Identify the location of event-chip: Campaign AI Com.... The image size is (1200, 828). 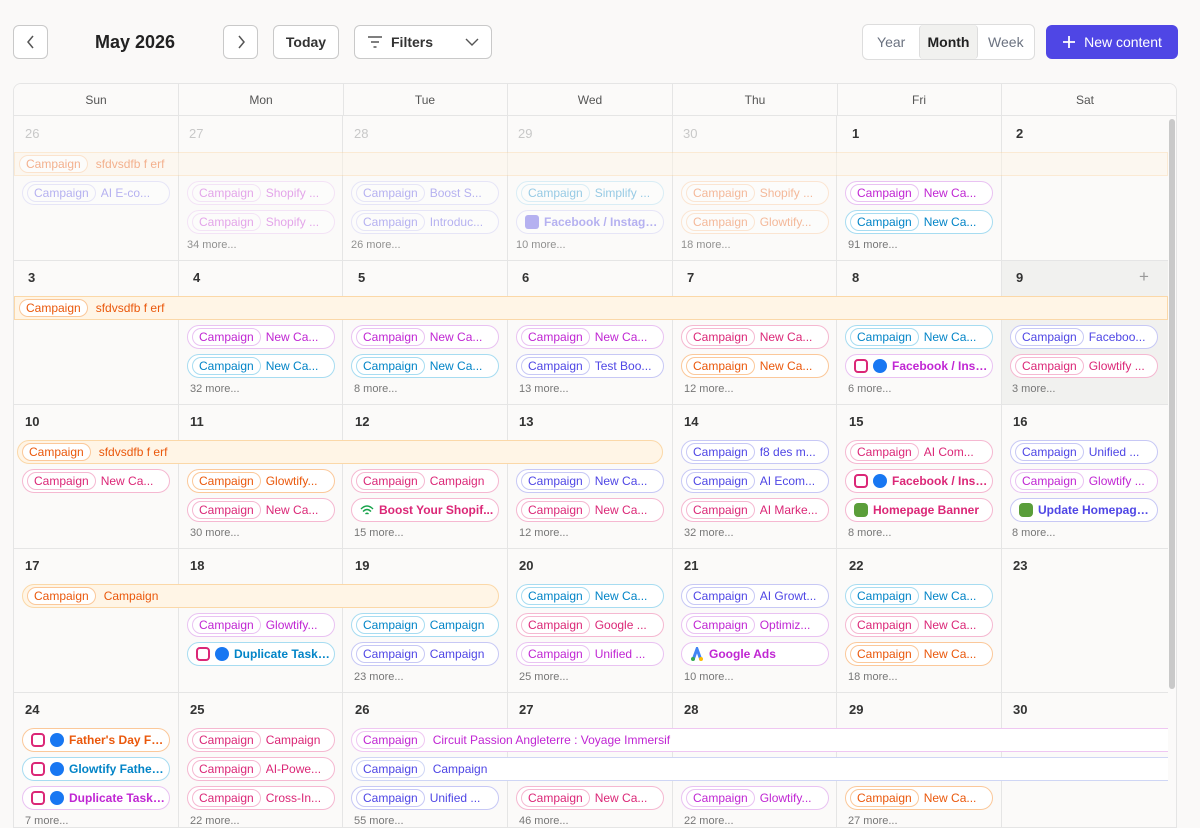
(919, 452).